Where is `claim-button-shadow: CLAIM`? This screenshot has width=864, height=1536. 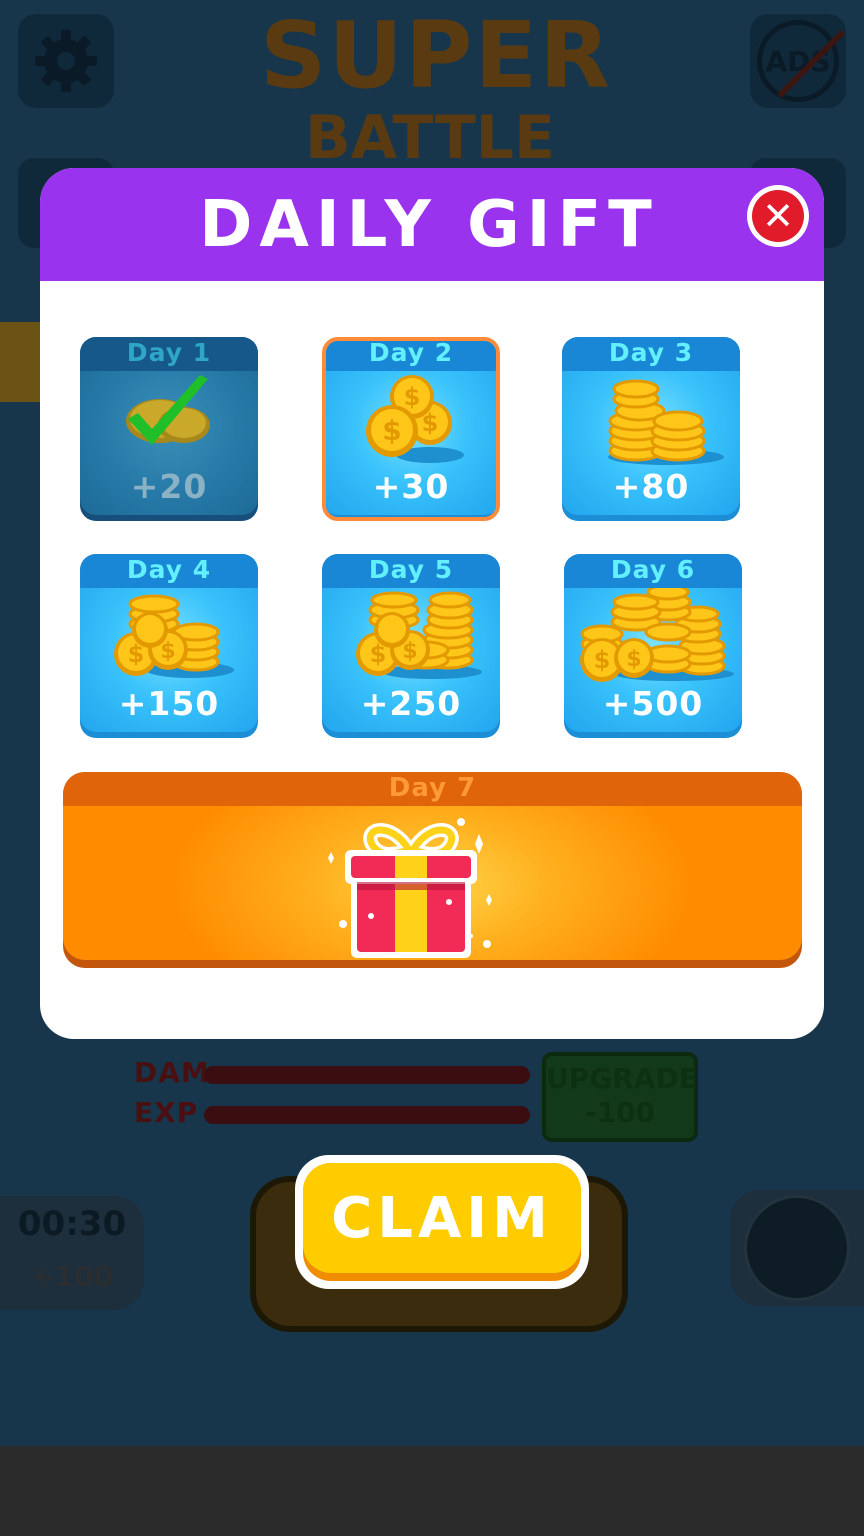
claim-button-shadow: CLAIM is located at coordinates (442, 1222).